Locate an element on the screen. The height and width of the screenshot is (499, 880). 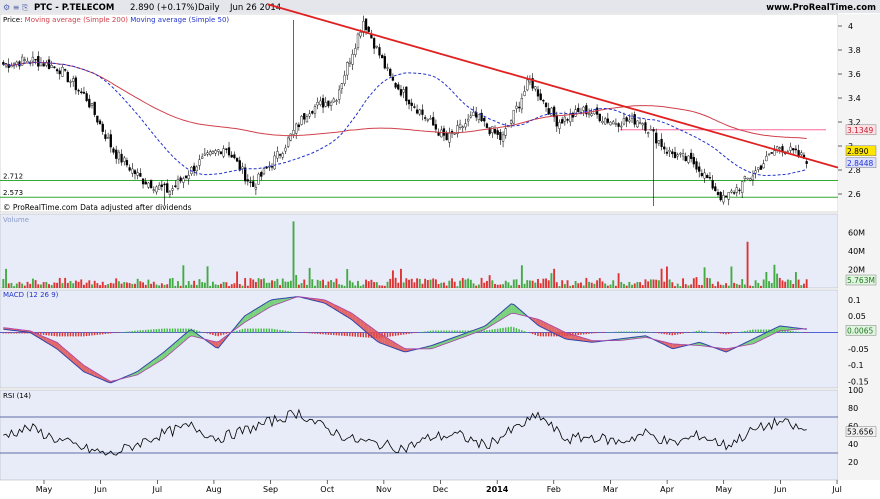
x-tick-label: 2014 is located at coordinates (497, 489).